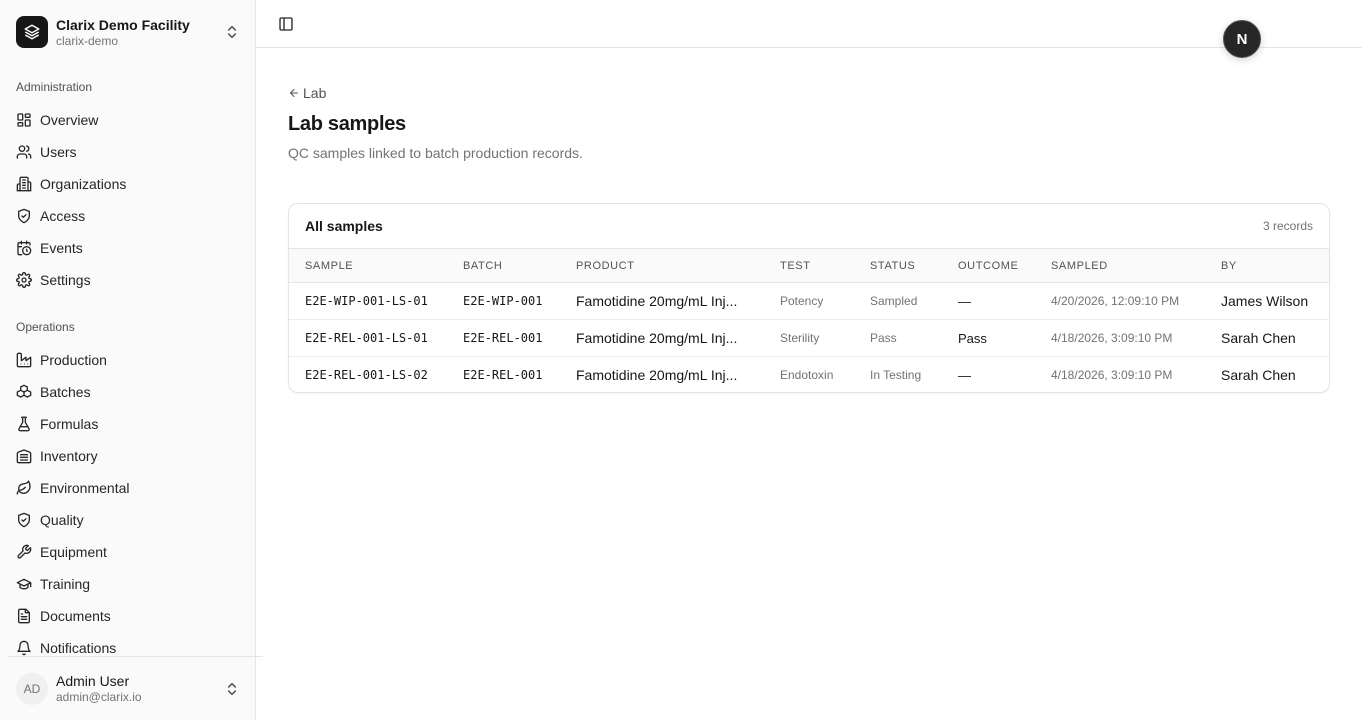  What do you see at coordinates (800, 338) in the screenshot?
I see `cell-test: Sterility` at bounding box center [800, 338].